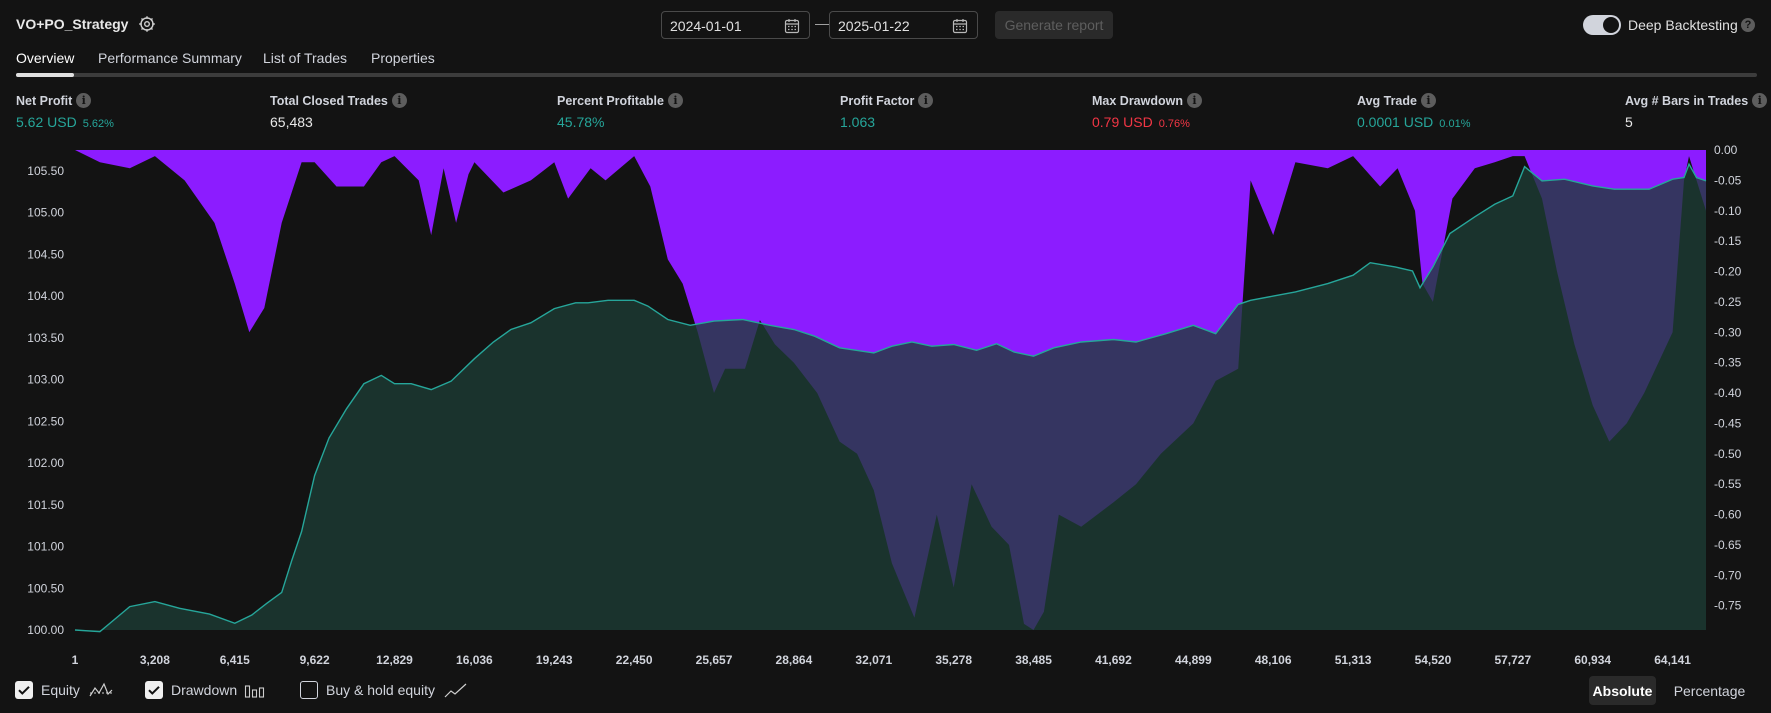 This screenshot has width=1771, height=713. What do you see at coordinates (858, 122) in the screenshot?
I see `profit-factor-value: 1.063` at bounding box center [858, 122].